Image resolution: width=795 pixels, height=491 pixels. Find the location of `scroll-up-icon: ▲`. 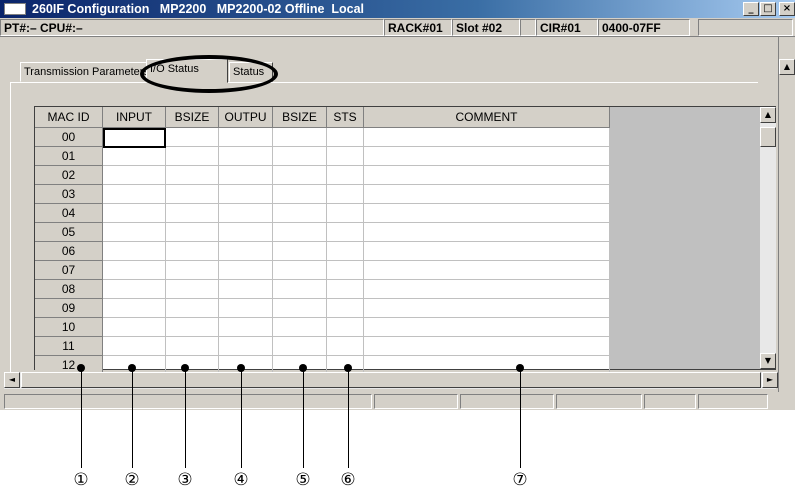

scroll-up-icon: ▲ is located at coordinates (768, 115).